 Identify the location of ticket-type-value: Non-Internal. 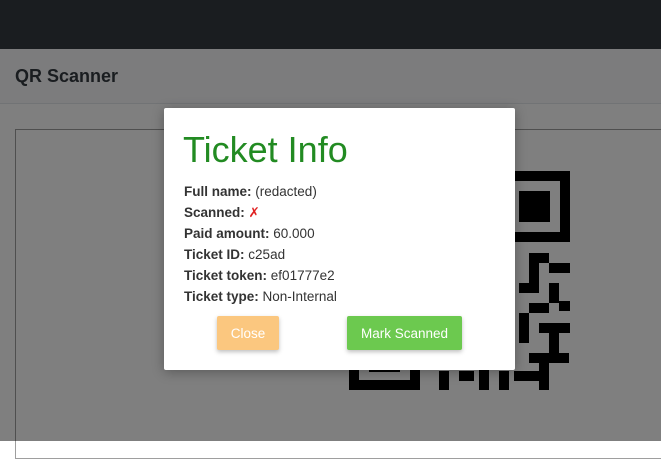
(299, 296).